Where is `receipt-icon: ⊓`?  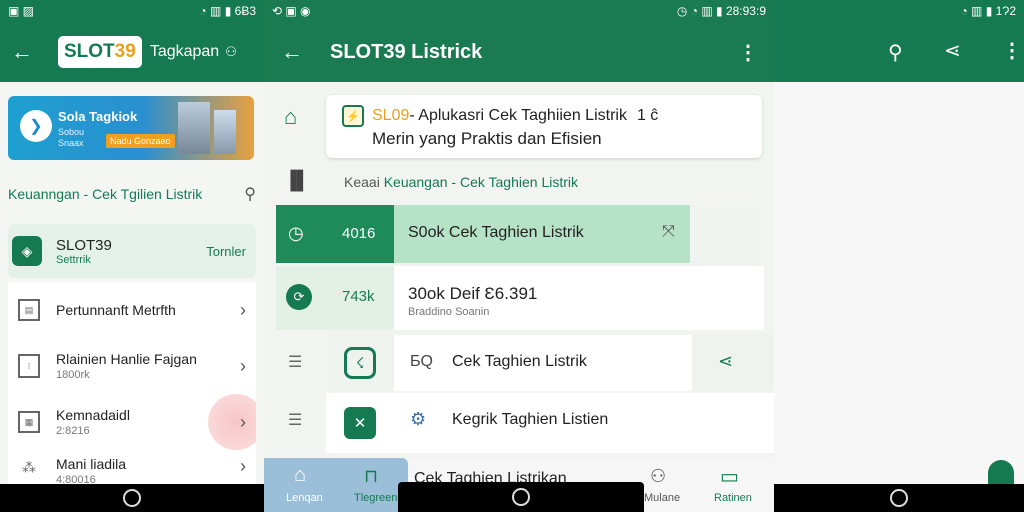
receipt-icon: ⊓ is located at coordinates (371, 476).